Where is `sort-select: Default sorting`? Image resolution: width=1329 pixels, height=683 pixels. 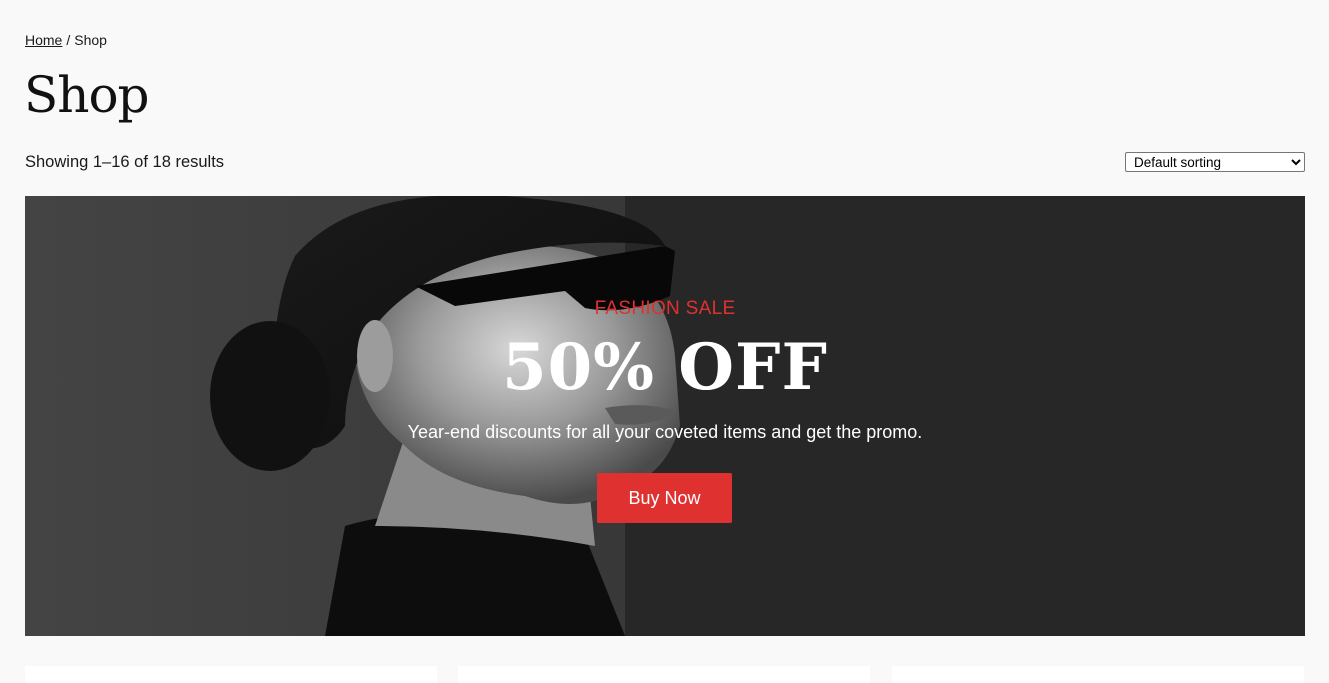 sort-select: Default sorting is located at coordinates (1215, 162).